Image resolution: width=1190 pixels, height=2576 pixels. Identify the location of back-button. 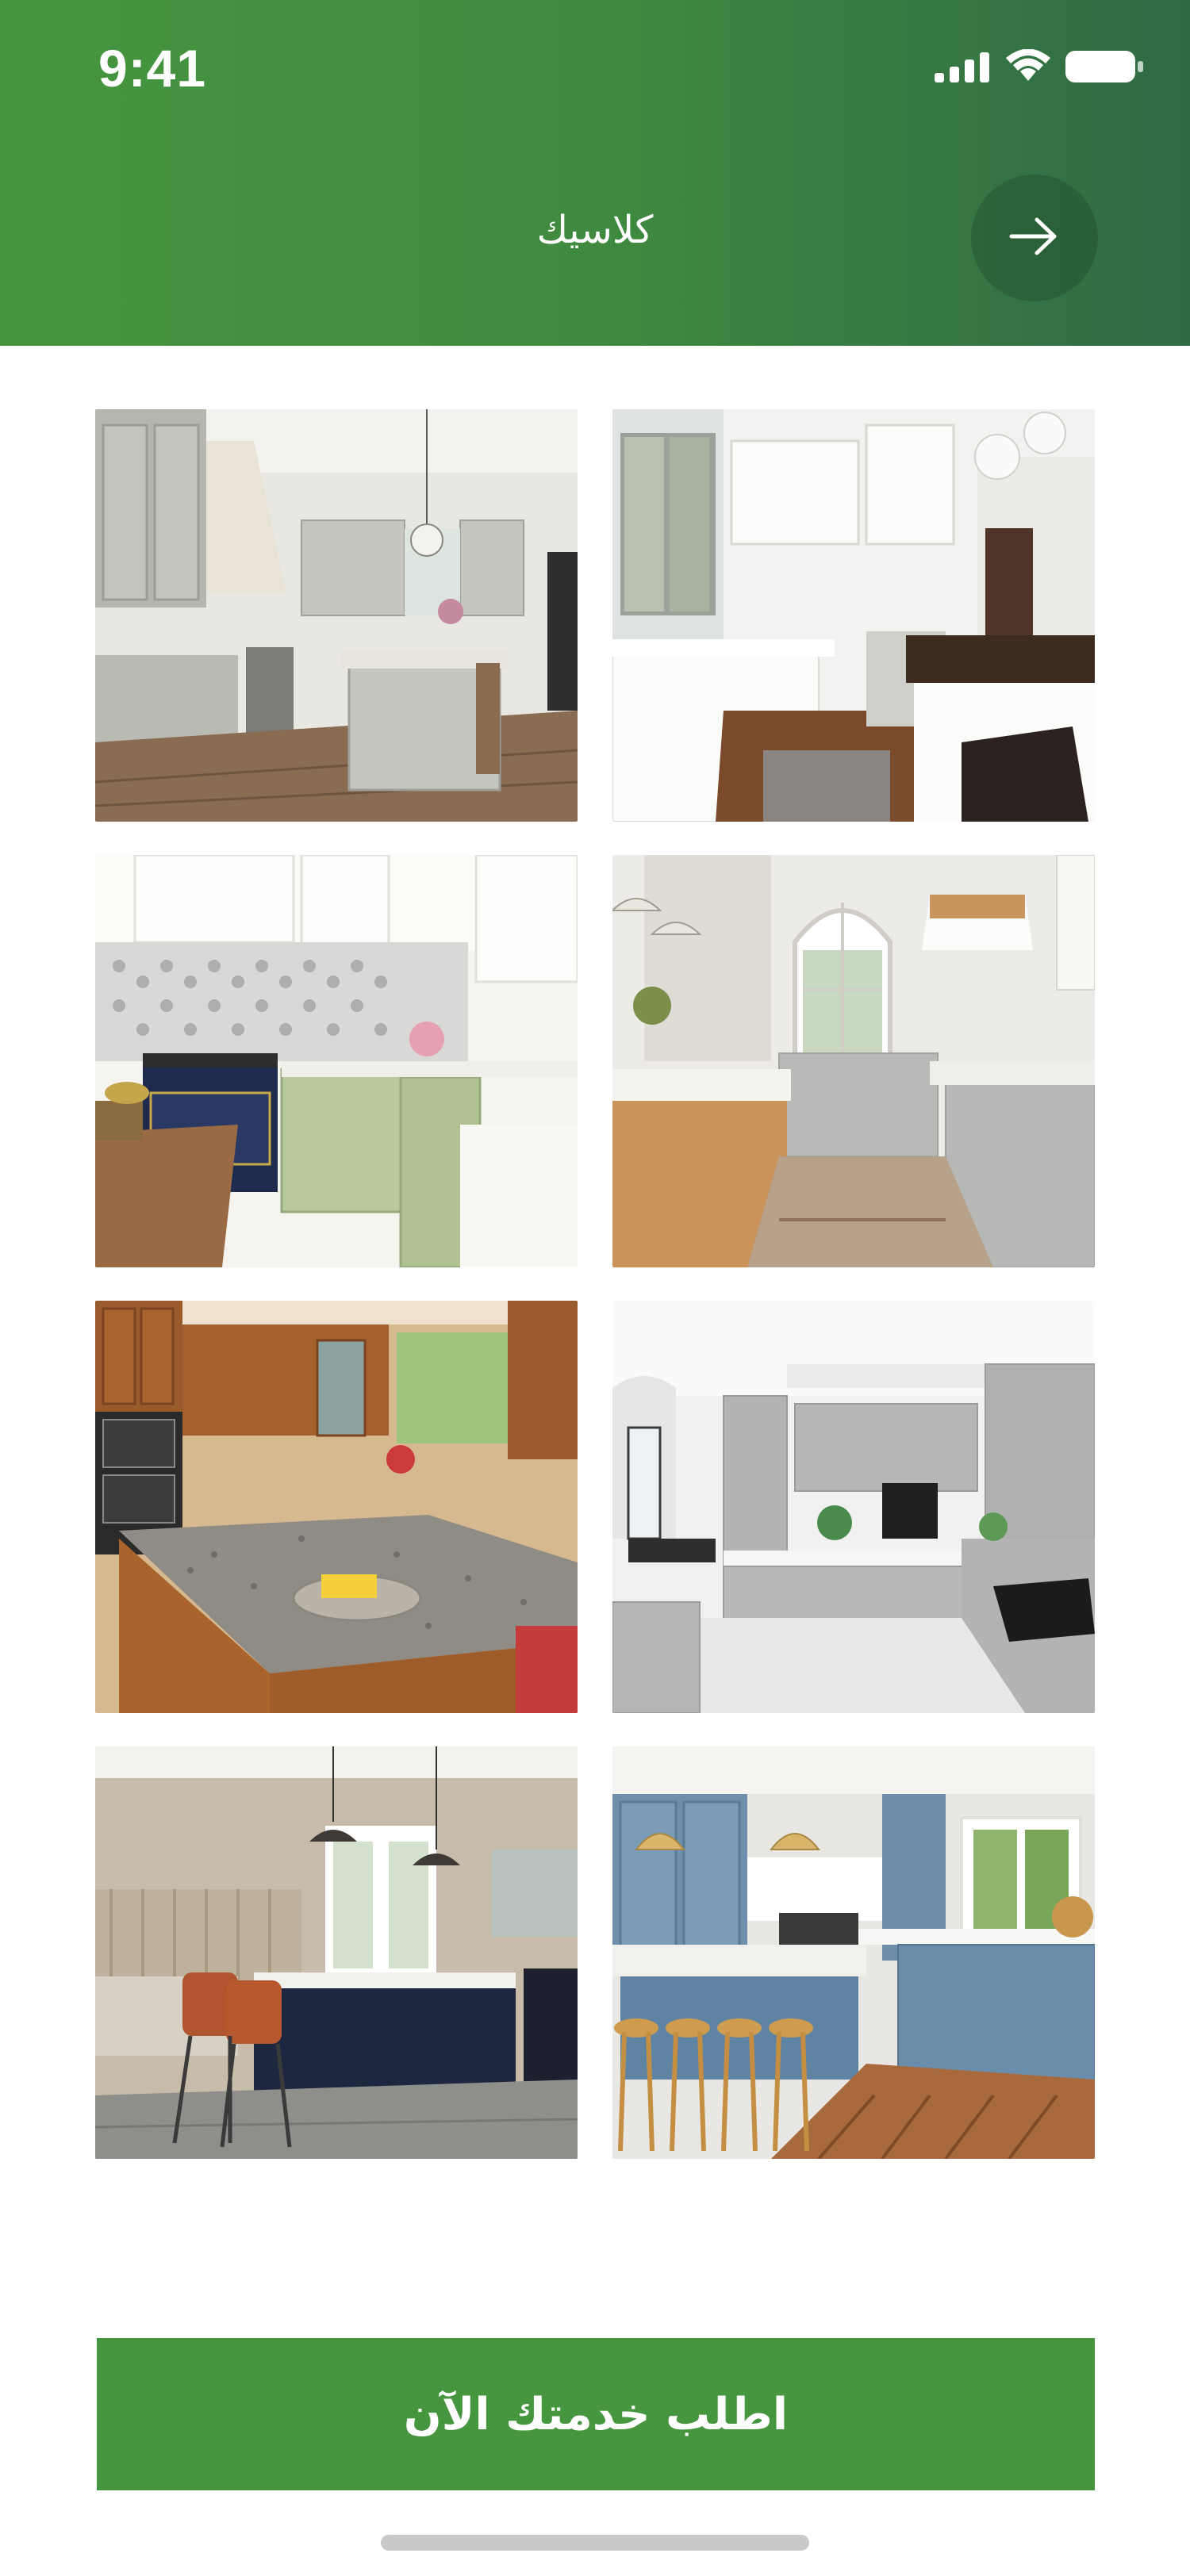
(1034, 237).